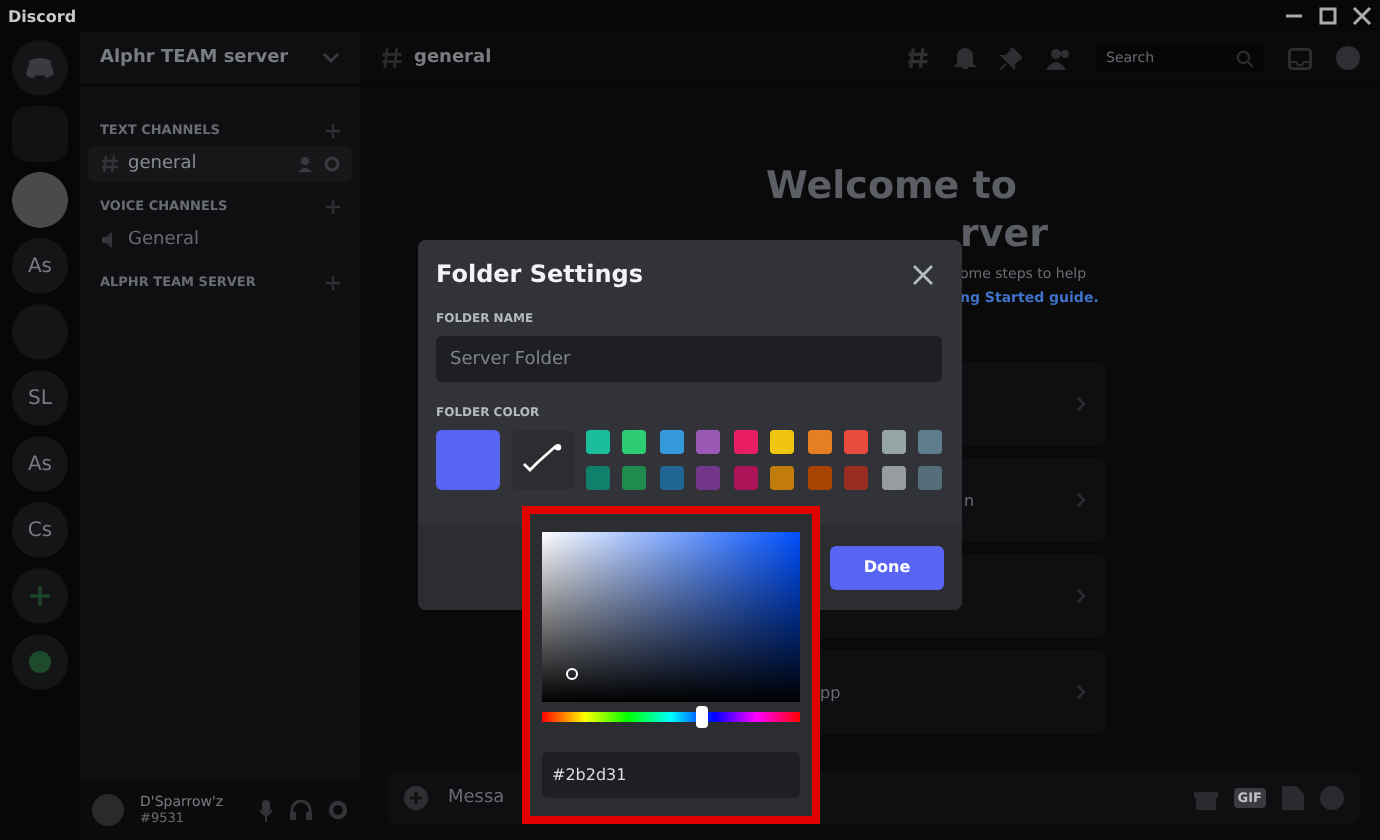  What do you see at coordinates (969, 500) in the screenshot?
I see `card-title: n` at bounding box center [969, 500].